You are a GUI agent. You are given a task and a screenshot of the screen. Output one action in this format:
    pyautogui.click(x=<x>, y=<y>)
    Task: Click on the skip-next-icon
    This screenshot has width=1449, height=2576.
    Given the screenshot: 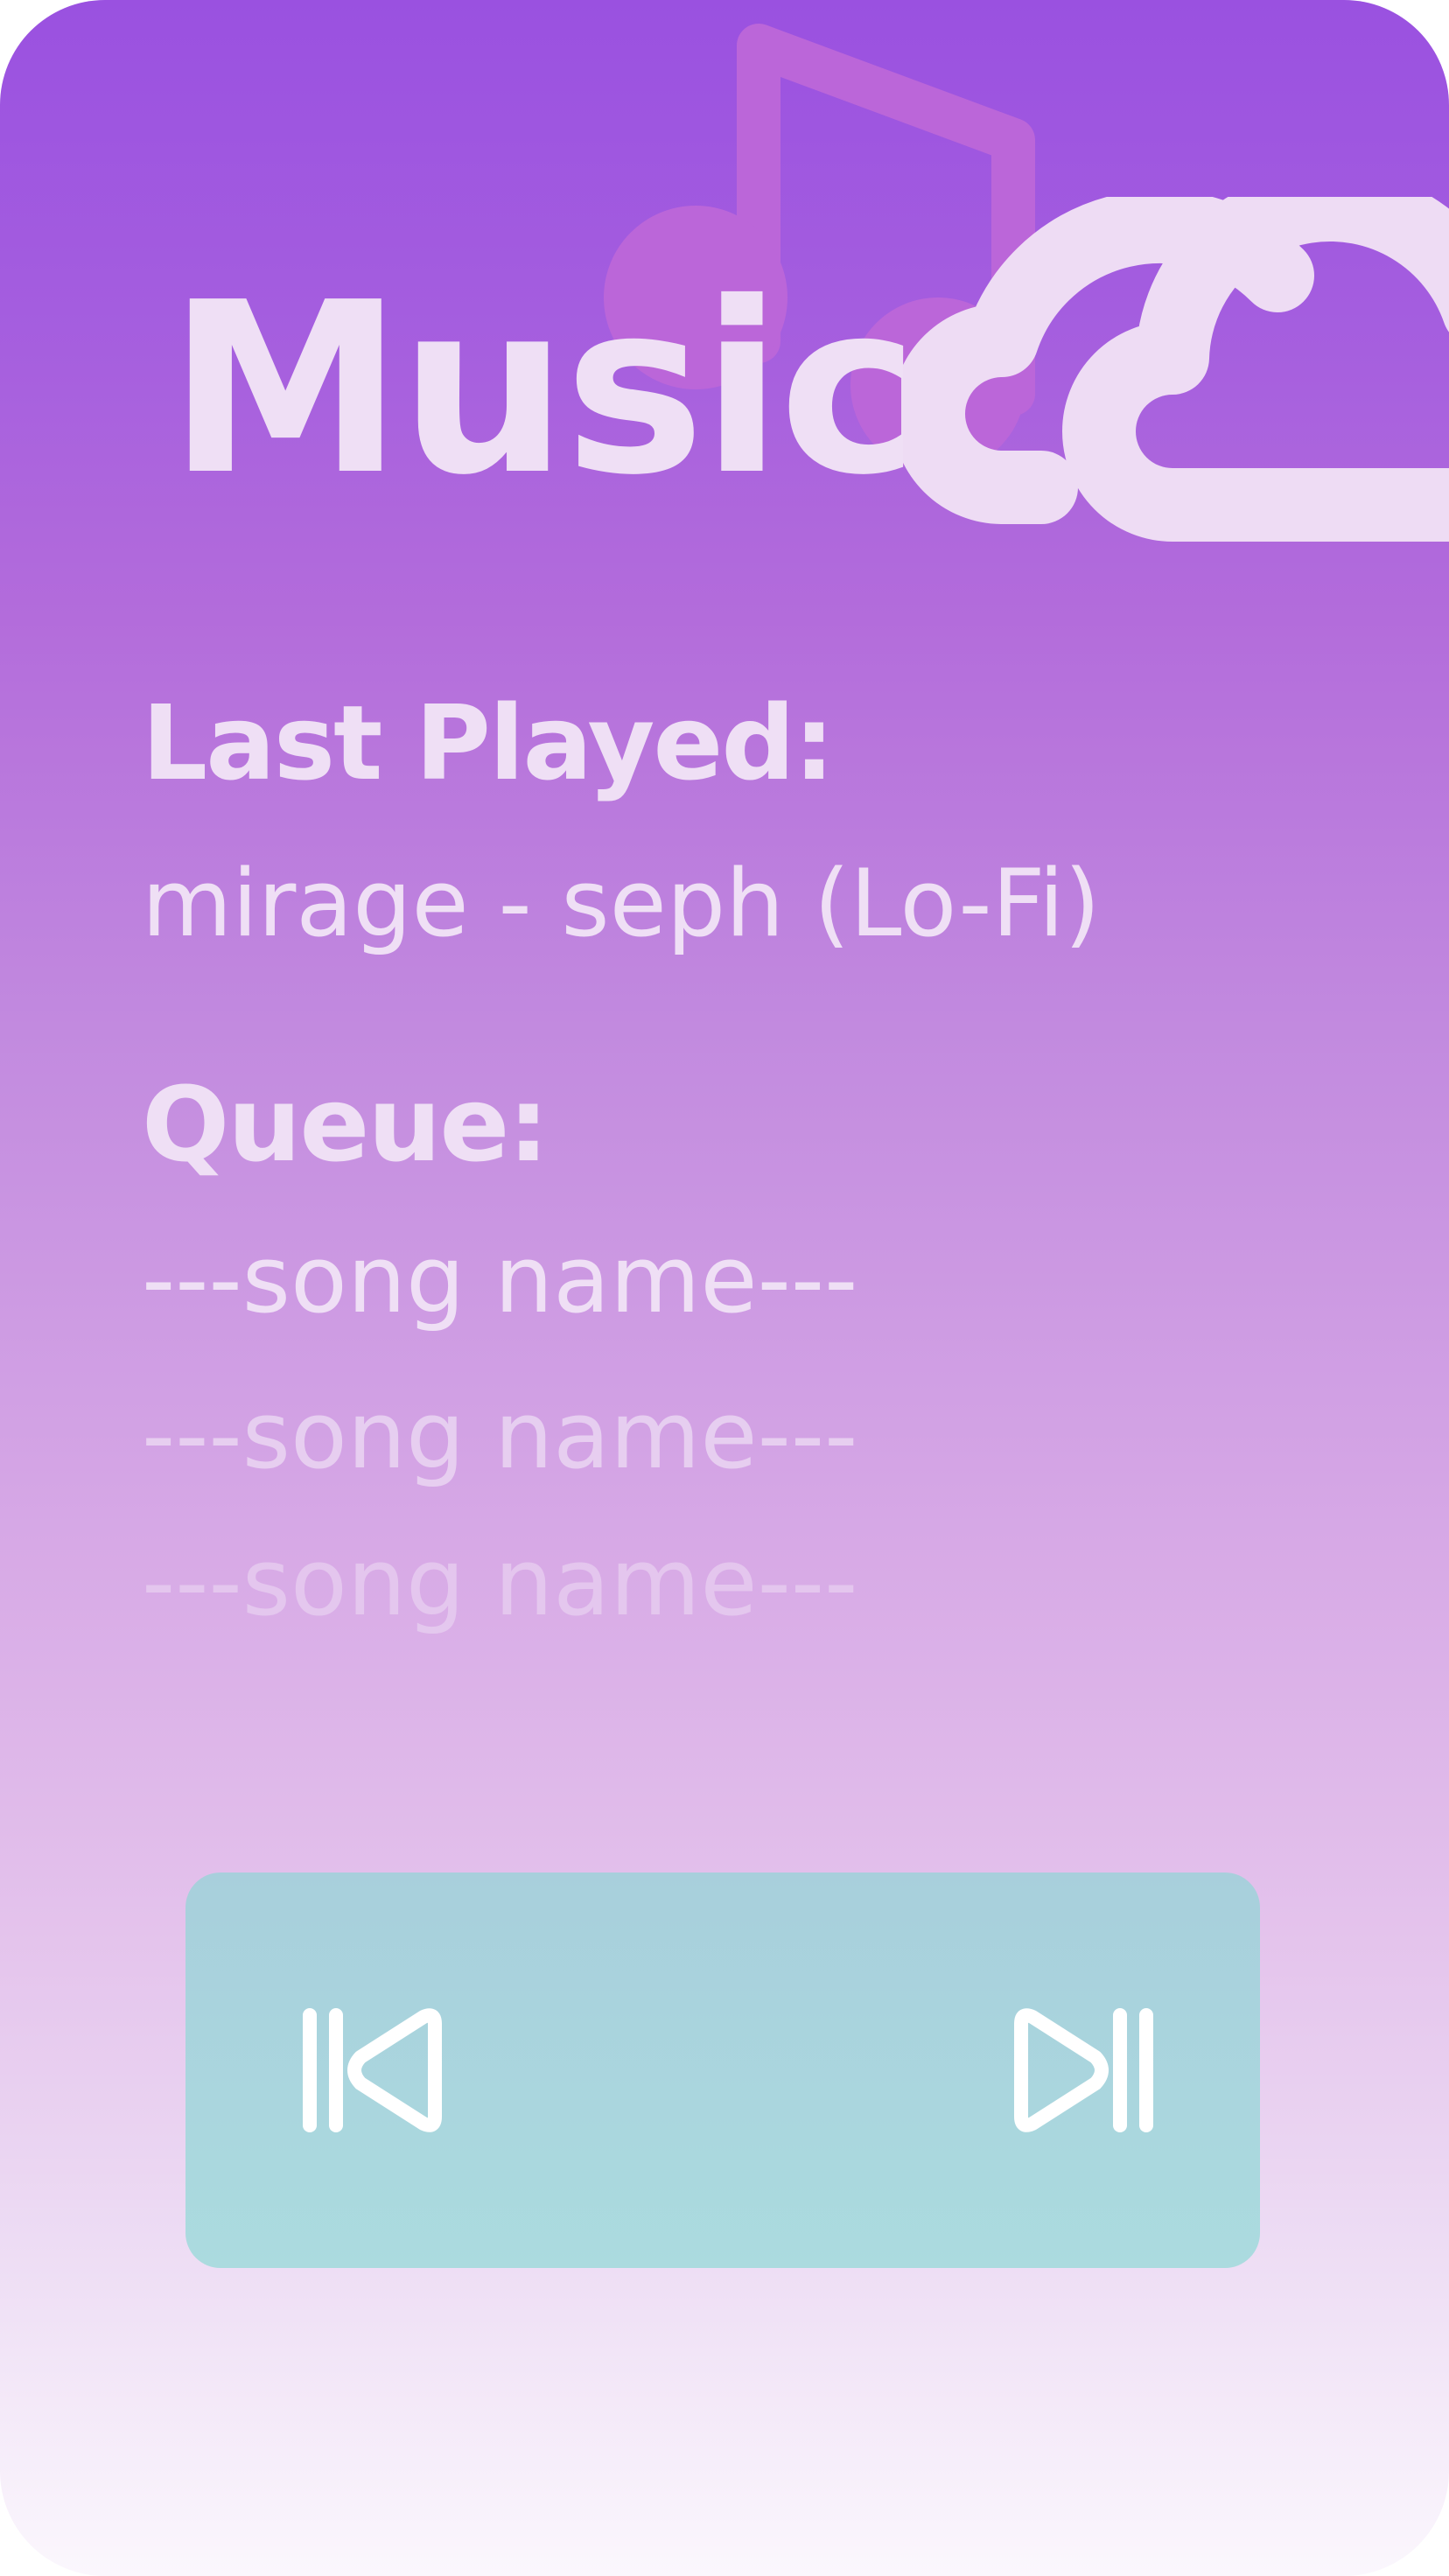 What is the action you would take?
    pyautogui.click(x=1083, y=2070)
    